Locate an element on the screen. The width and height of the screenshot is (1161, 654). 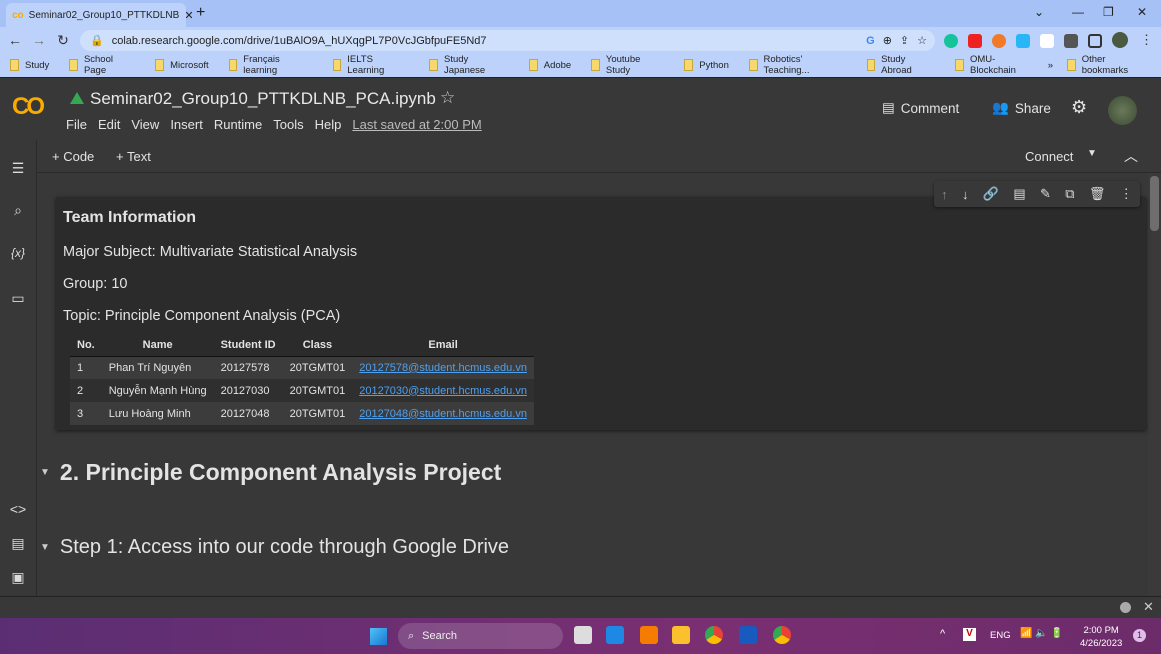
task-view-icon is located at coordinates (583, 635).